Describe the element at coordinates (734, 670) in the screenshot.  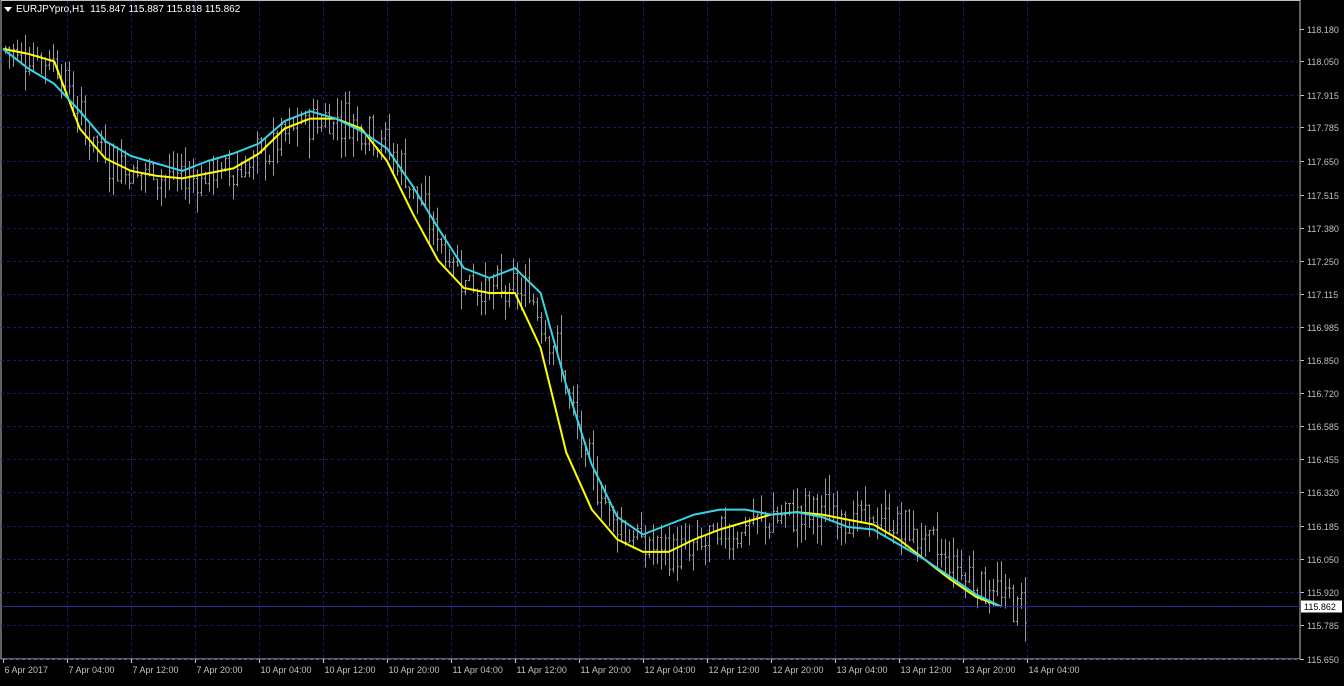
I see `x-tick-label: 12 Apr 12:00` at that location.